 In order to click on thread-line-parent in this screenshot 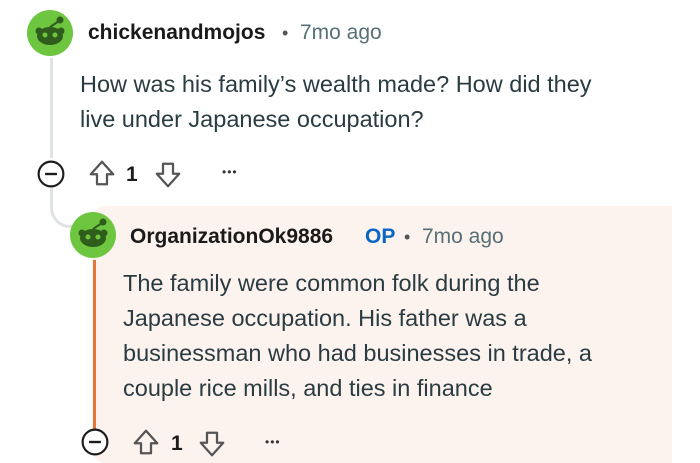, I will do `click(51, 108)`.